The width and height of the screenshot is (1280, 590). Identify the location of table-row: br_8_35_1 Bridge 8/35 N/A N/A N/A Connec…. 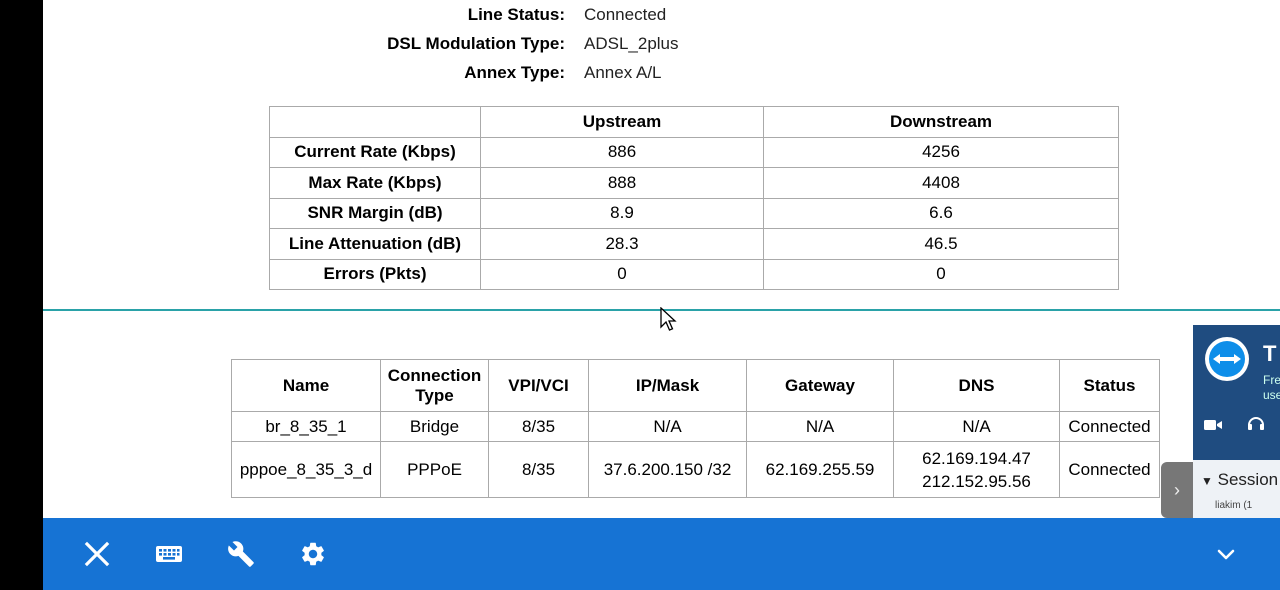
(695, 426).